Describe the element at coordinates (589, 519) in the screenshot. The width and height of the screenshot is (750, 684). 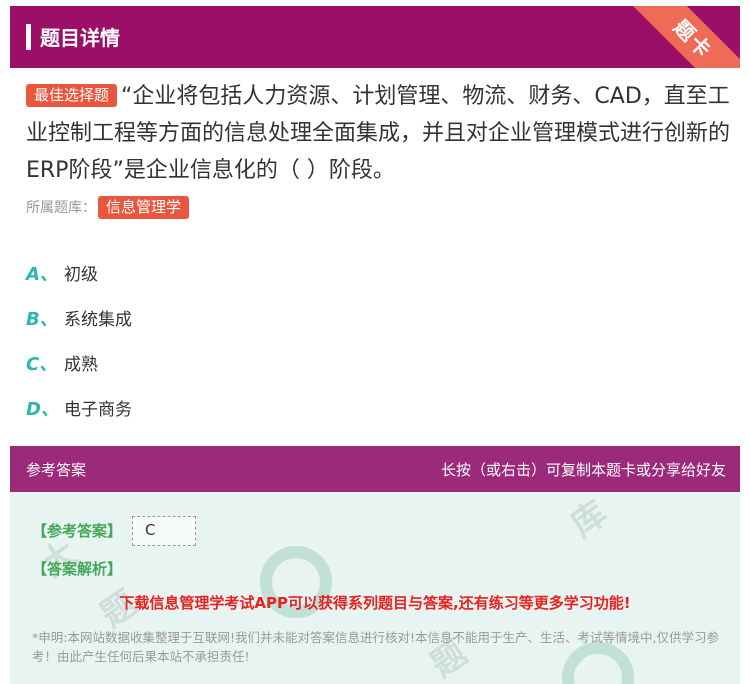
I see `watermark-glyph: 库` at that location.